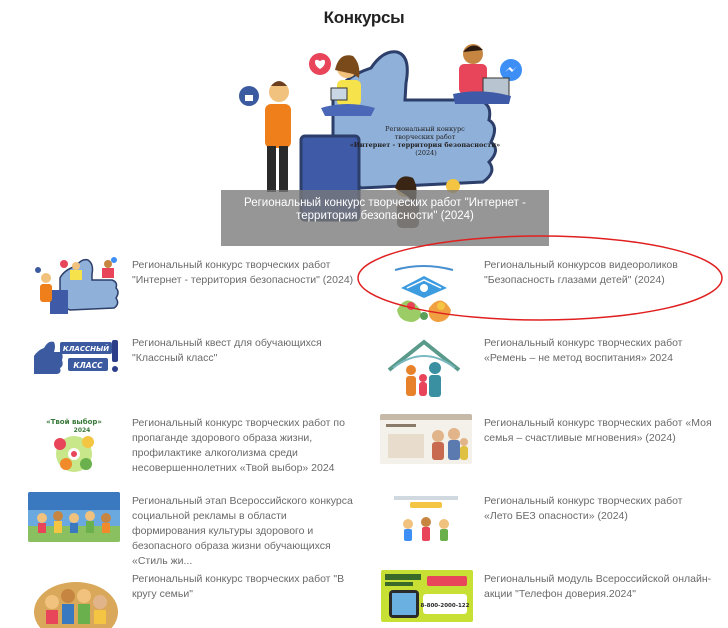  What do you see at coordinates (424, 368) in the screenshot?
I see `belt-family-thumb` at bounding box center [424, 368].